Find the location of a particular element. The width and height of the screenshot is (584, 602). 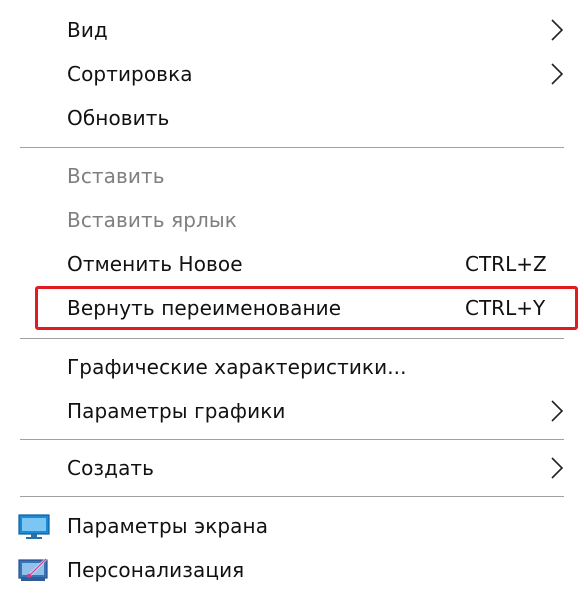

menu-item-label: Вид is located at coordinates (87, 30).